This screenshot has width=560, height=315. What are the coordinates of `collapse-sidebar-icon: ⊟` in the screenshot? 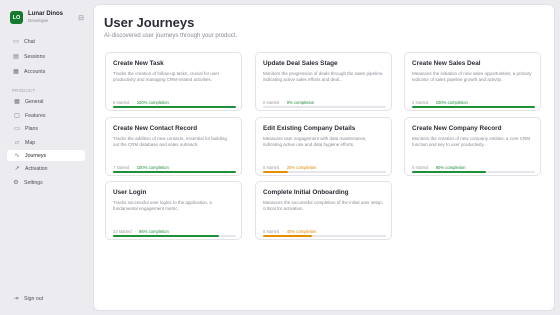 It's located at (81, 18).